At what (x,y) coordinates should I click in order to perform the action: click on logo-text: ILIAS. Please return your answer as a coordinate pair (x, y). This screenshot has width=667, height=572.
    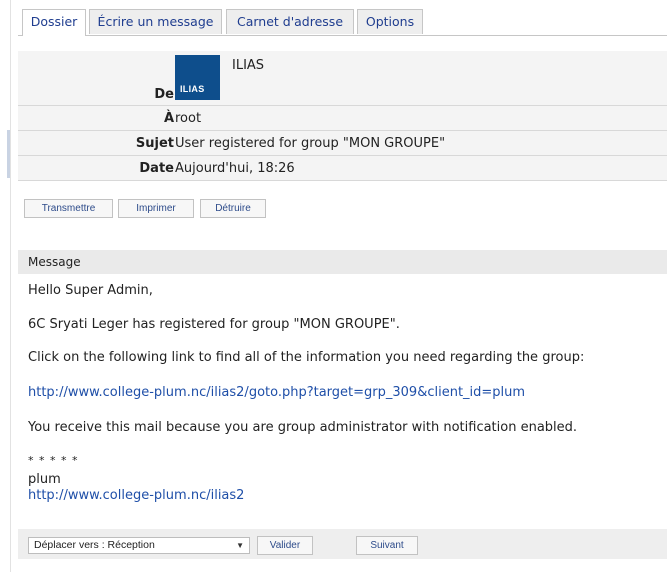
    Looking at the image, I should click on (192, 89).